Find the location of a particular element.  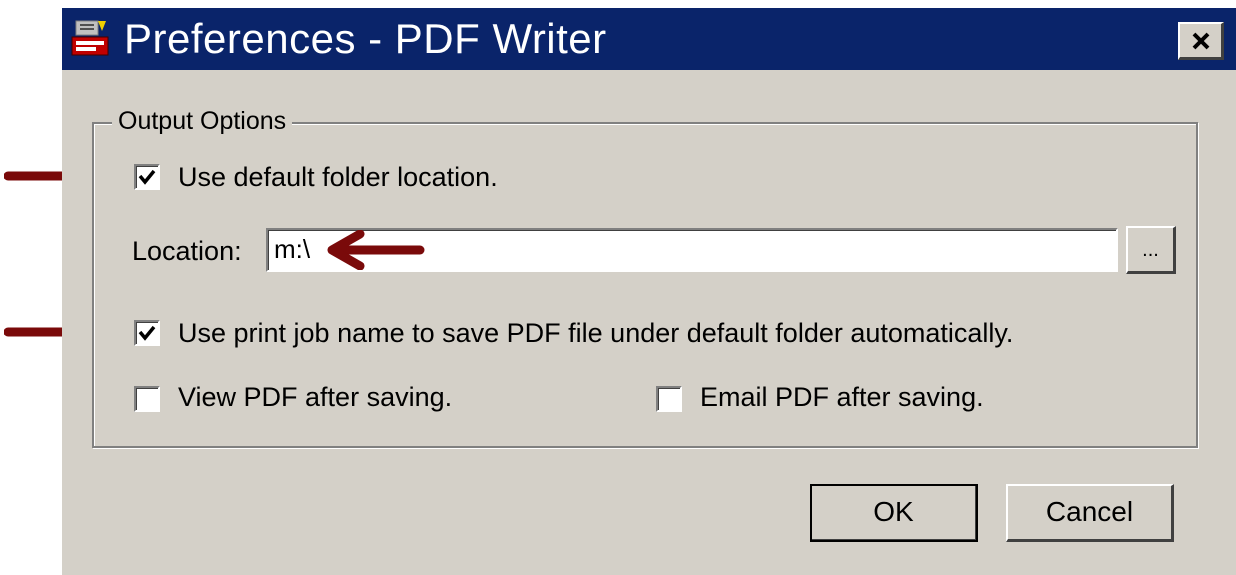

title-bar: Preferences - PDF Writer is located at coordinates (649, 39).